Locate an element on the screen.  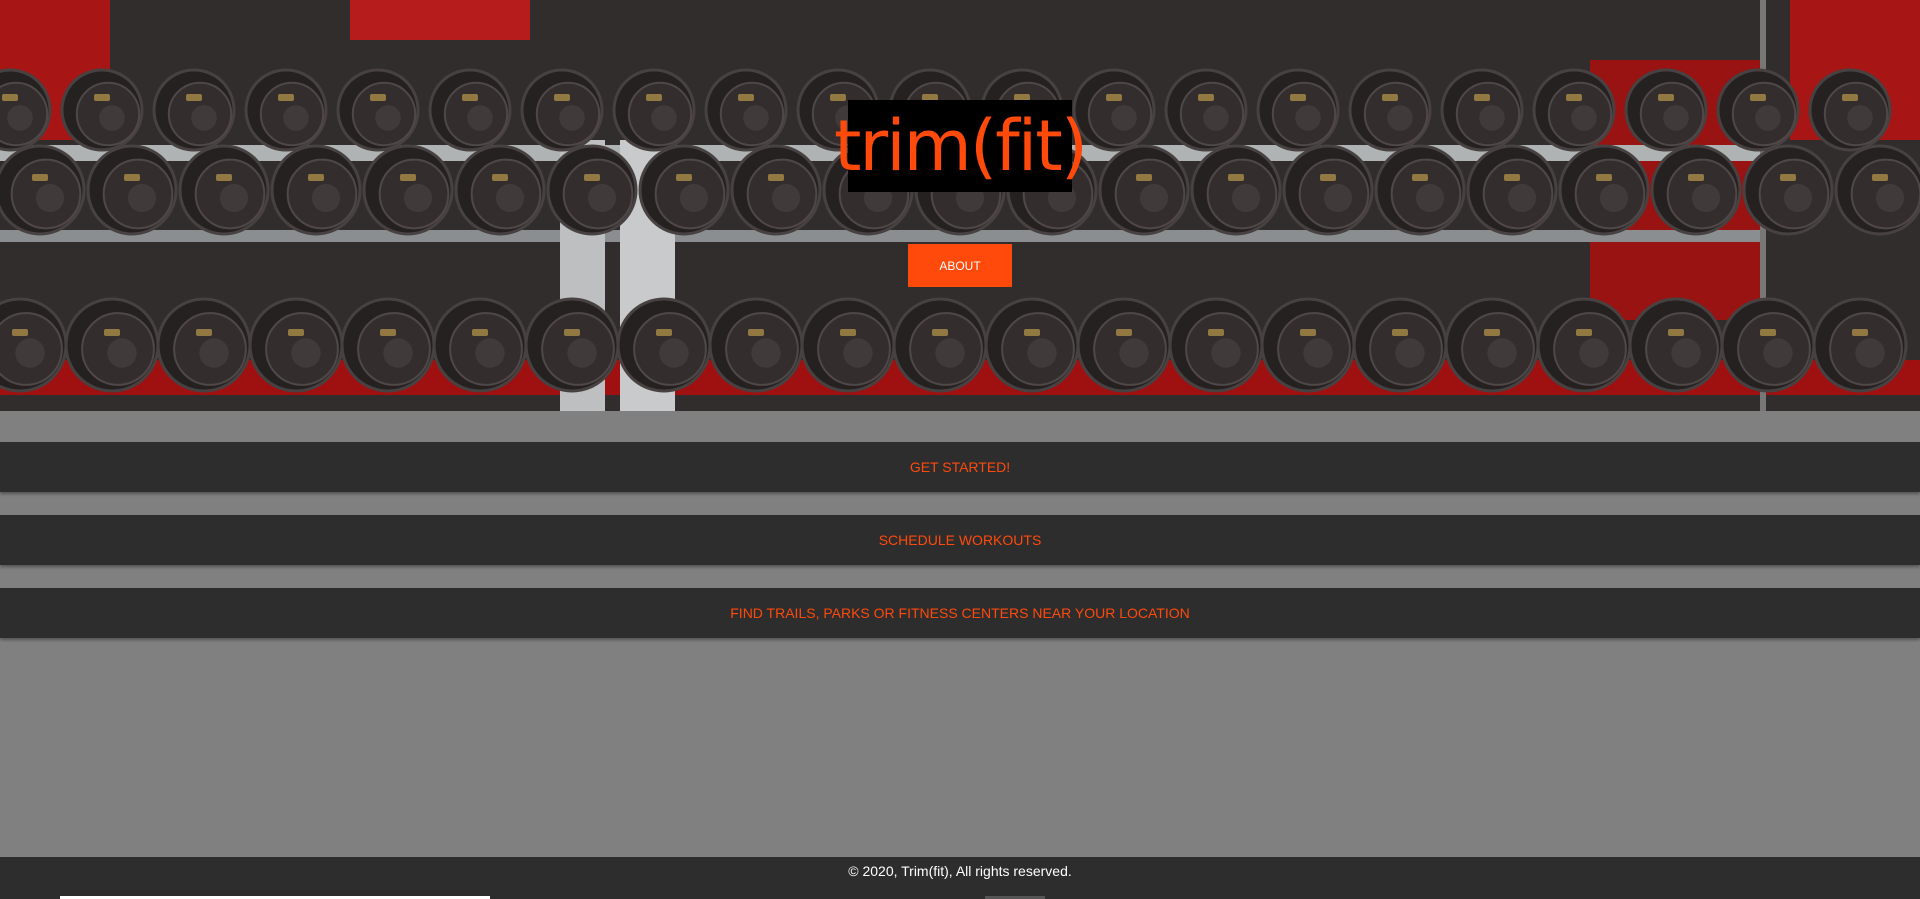
logo: trim(fit) is located at coordinates (961, 146).